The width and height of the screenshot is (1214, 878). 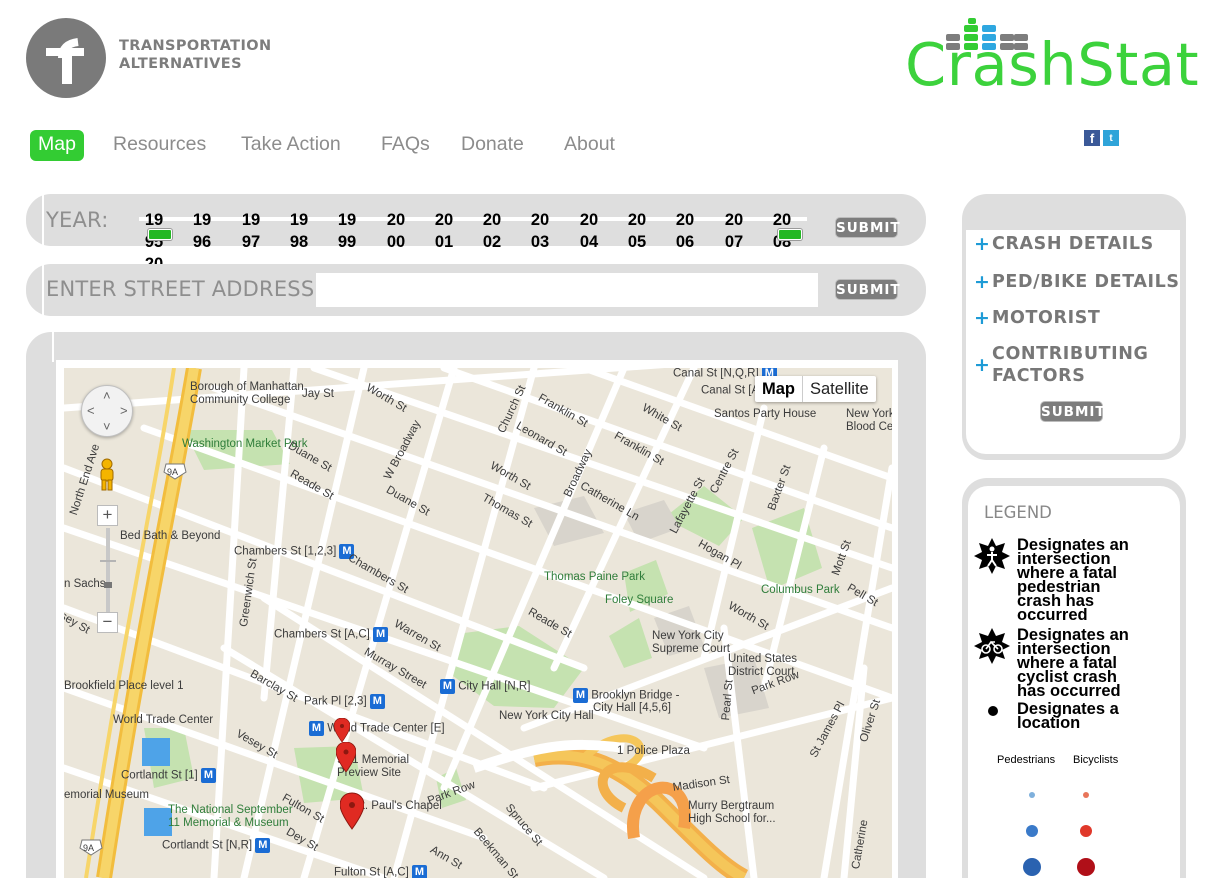 I want to click on street-view-pegman-icon, so click(x=107, y=475).